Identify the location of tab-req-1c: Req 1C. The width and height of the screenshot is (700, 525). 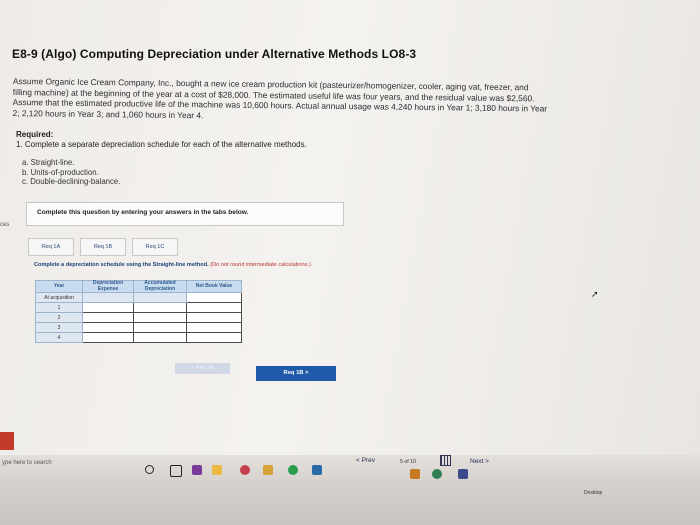
(155, 247).